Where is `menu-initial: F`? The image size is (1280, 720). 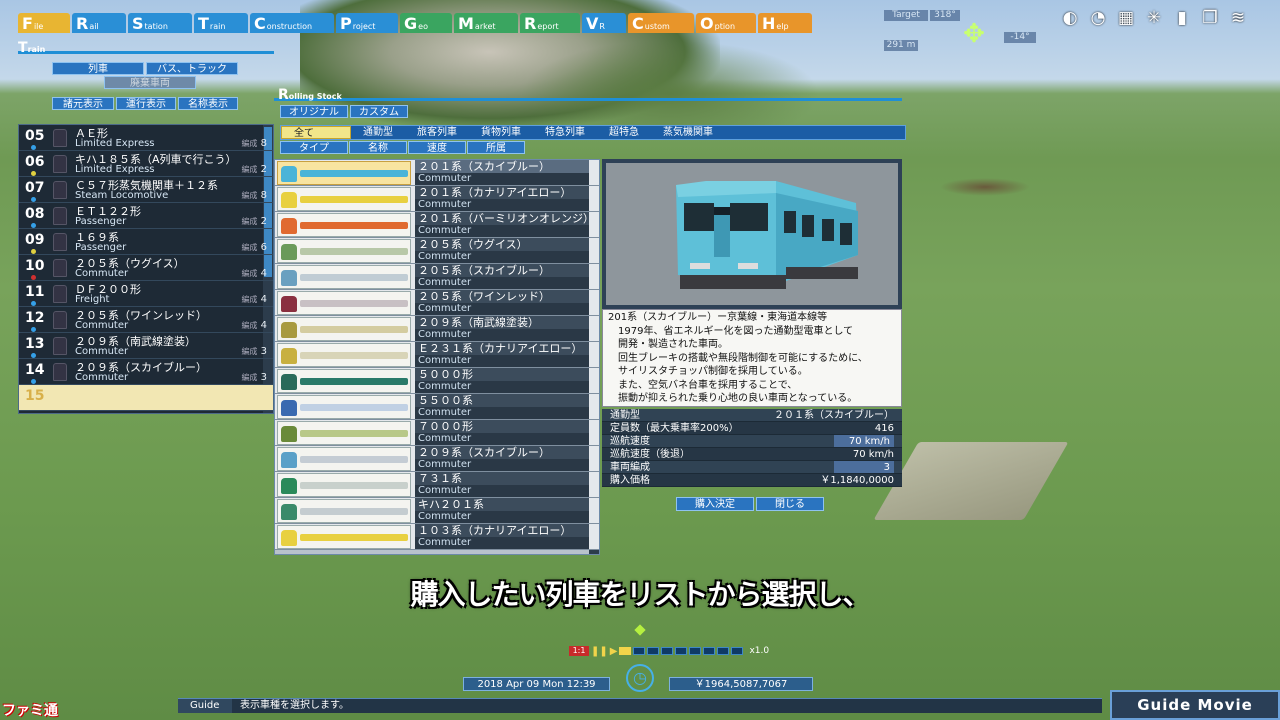
menu-initial: F is located at coordinates (27, 23).